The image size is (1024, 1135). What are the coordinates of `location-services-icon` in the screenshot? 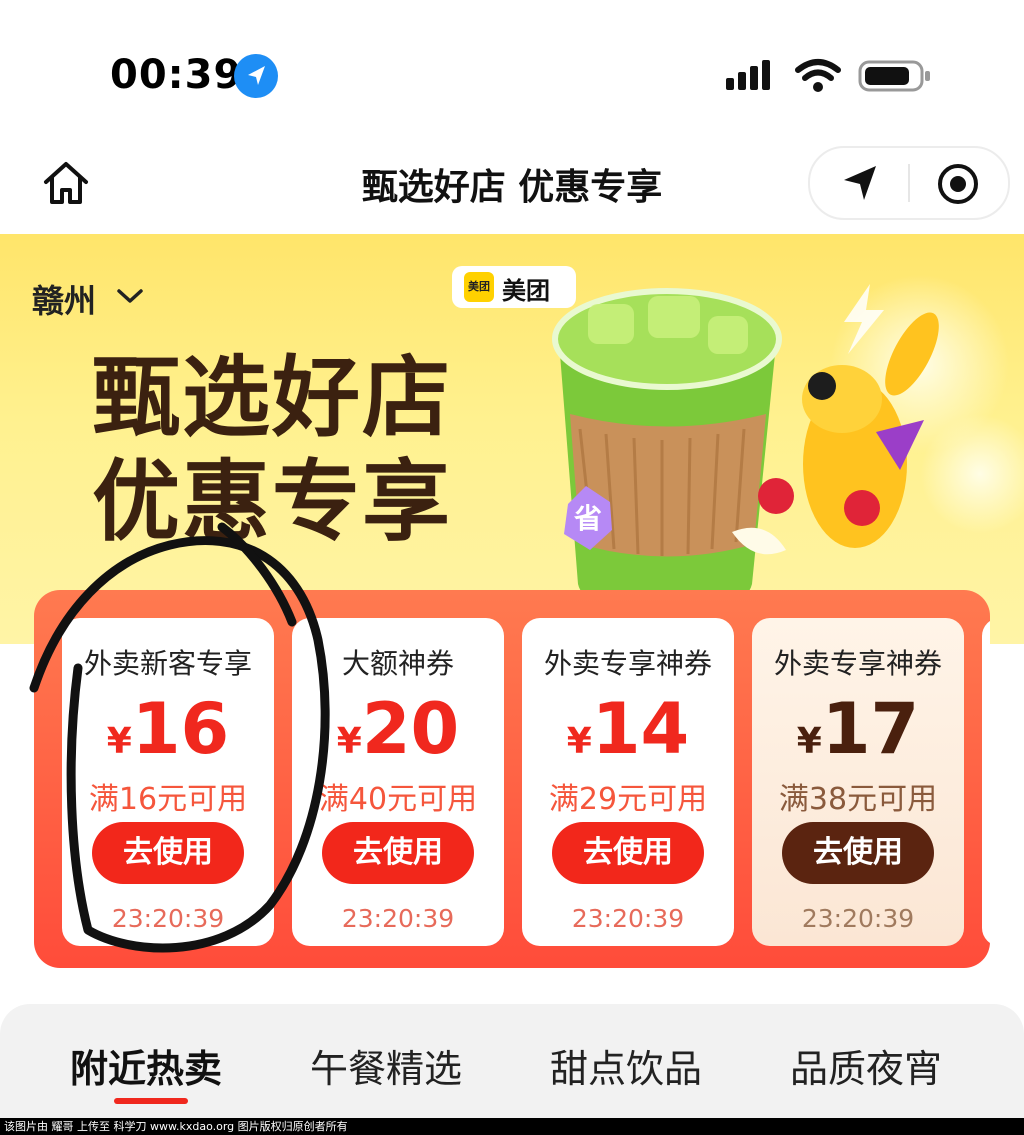 It's located at (256, 76).